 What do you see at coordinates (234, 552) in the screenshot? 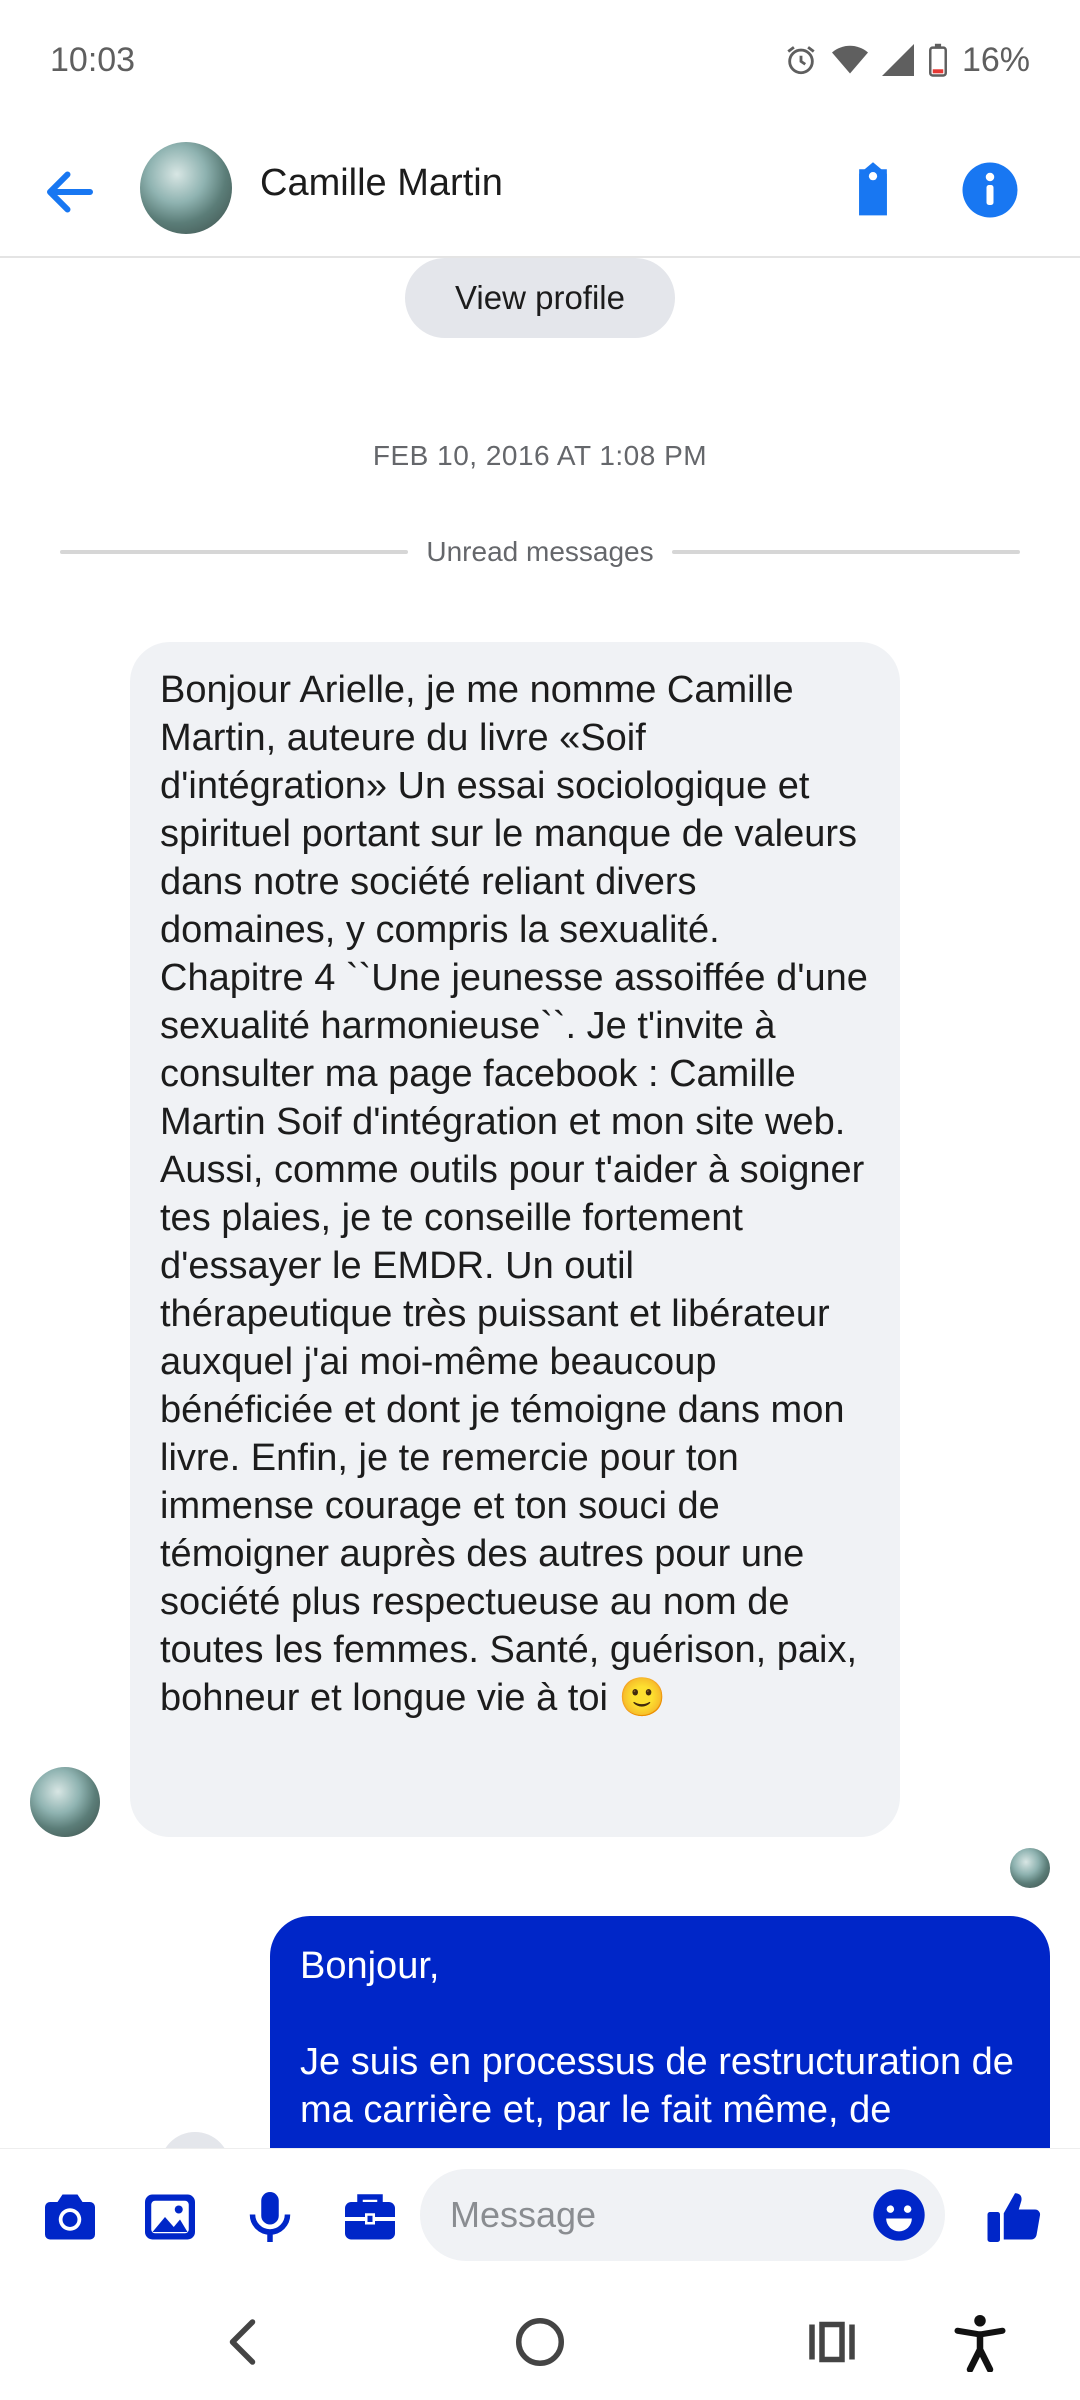
I see `divider-line-left` at bounding box center [234, 552].